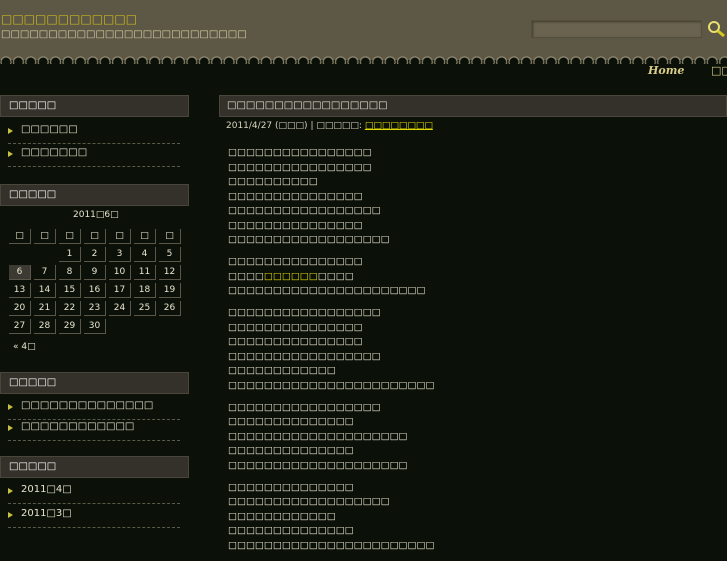 The width and height of the screenshot is (727, 561). I want to click on calendar-day: 3, so click(120, 254).